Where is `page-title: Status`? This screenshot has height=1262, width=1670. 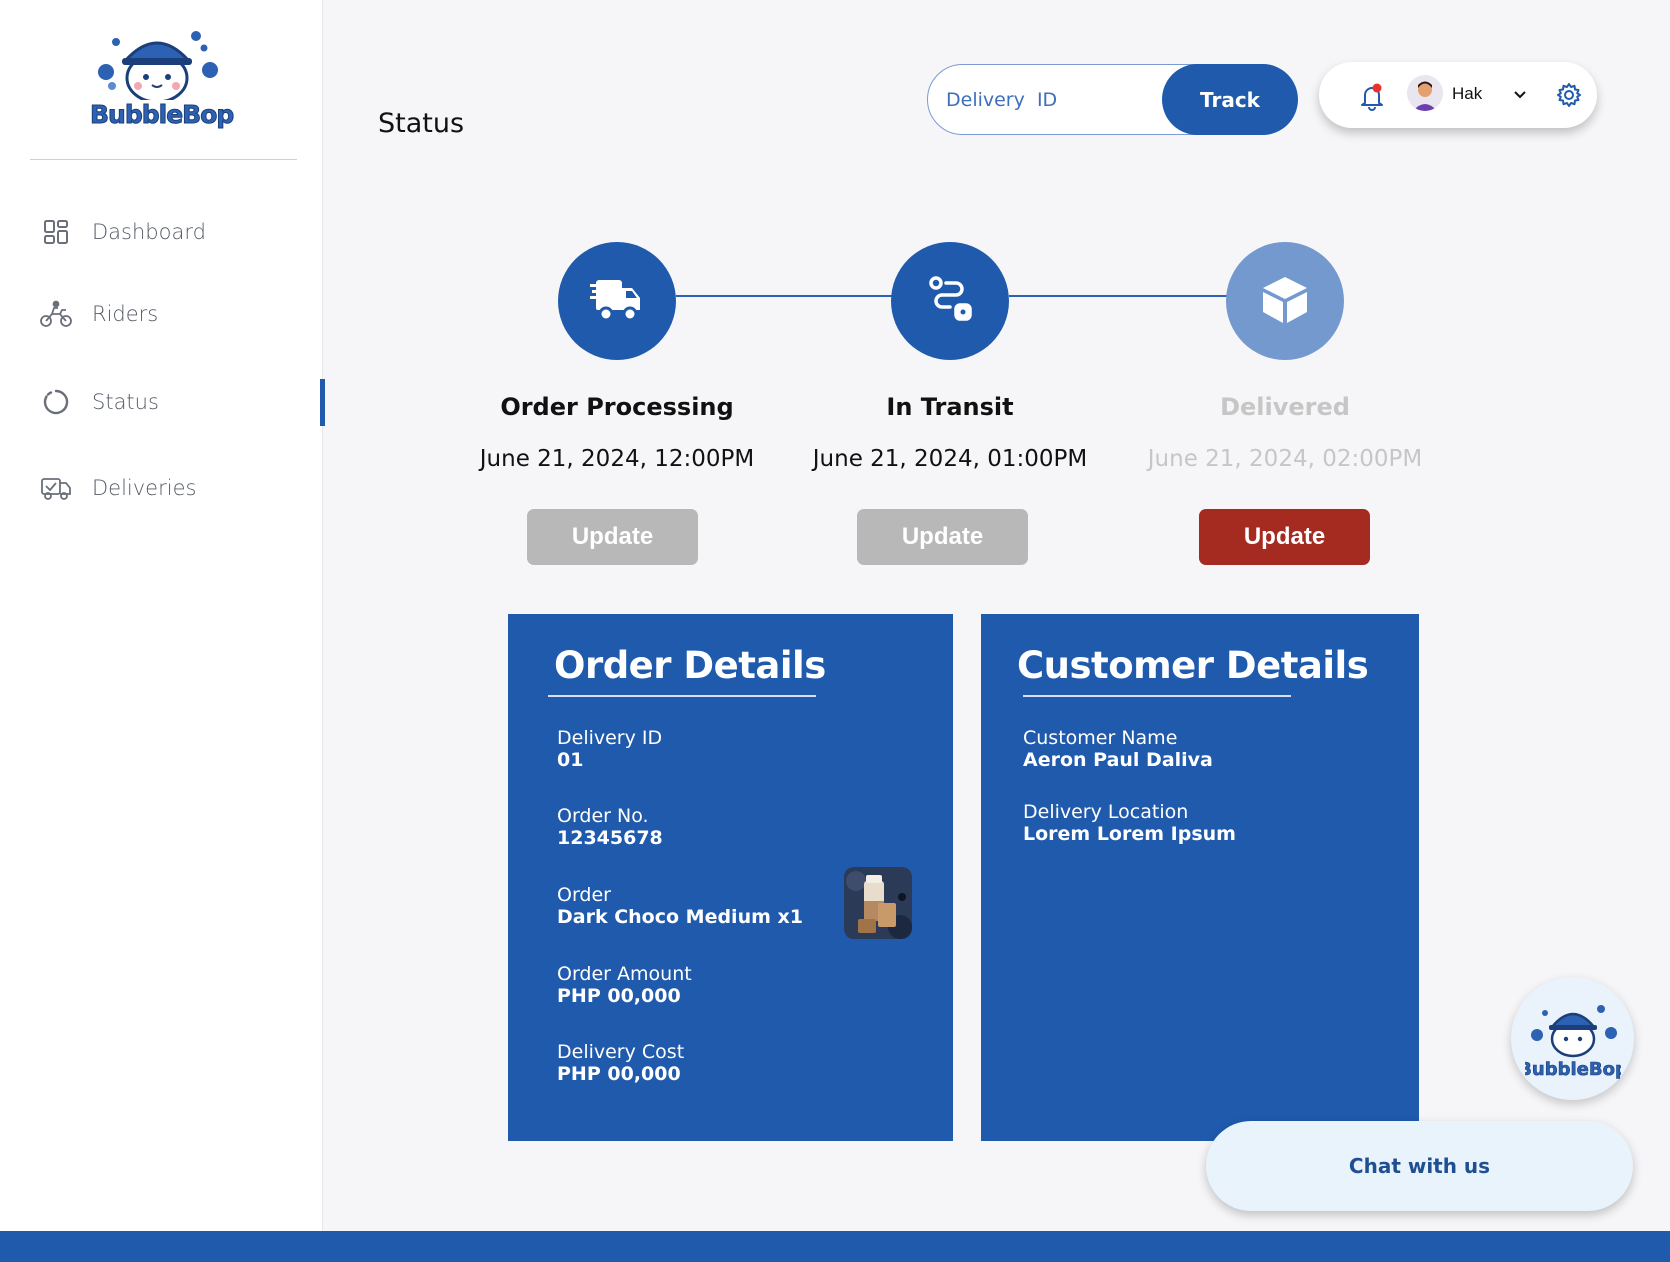 page-title: Status is located at coordinates (421, 123).